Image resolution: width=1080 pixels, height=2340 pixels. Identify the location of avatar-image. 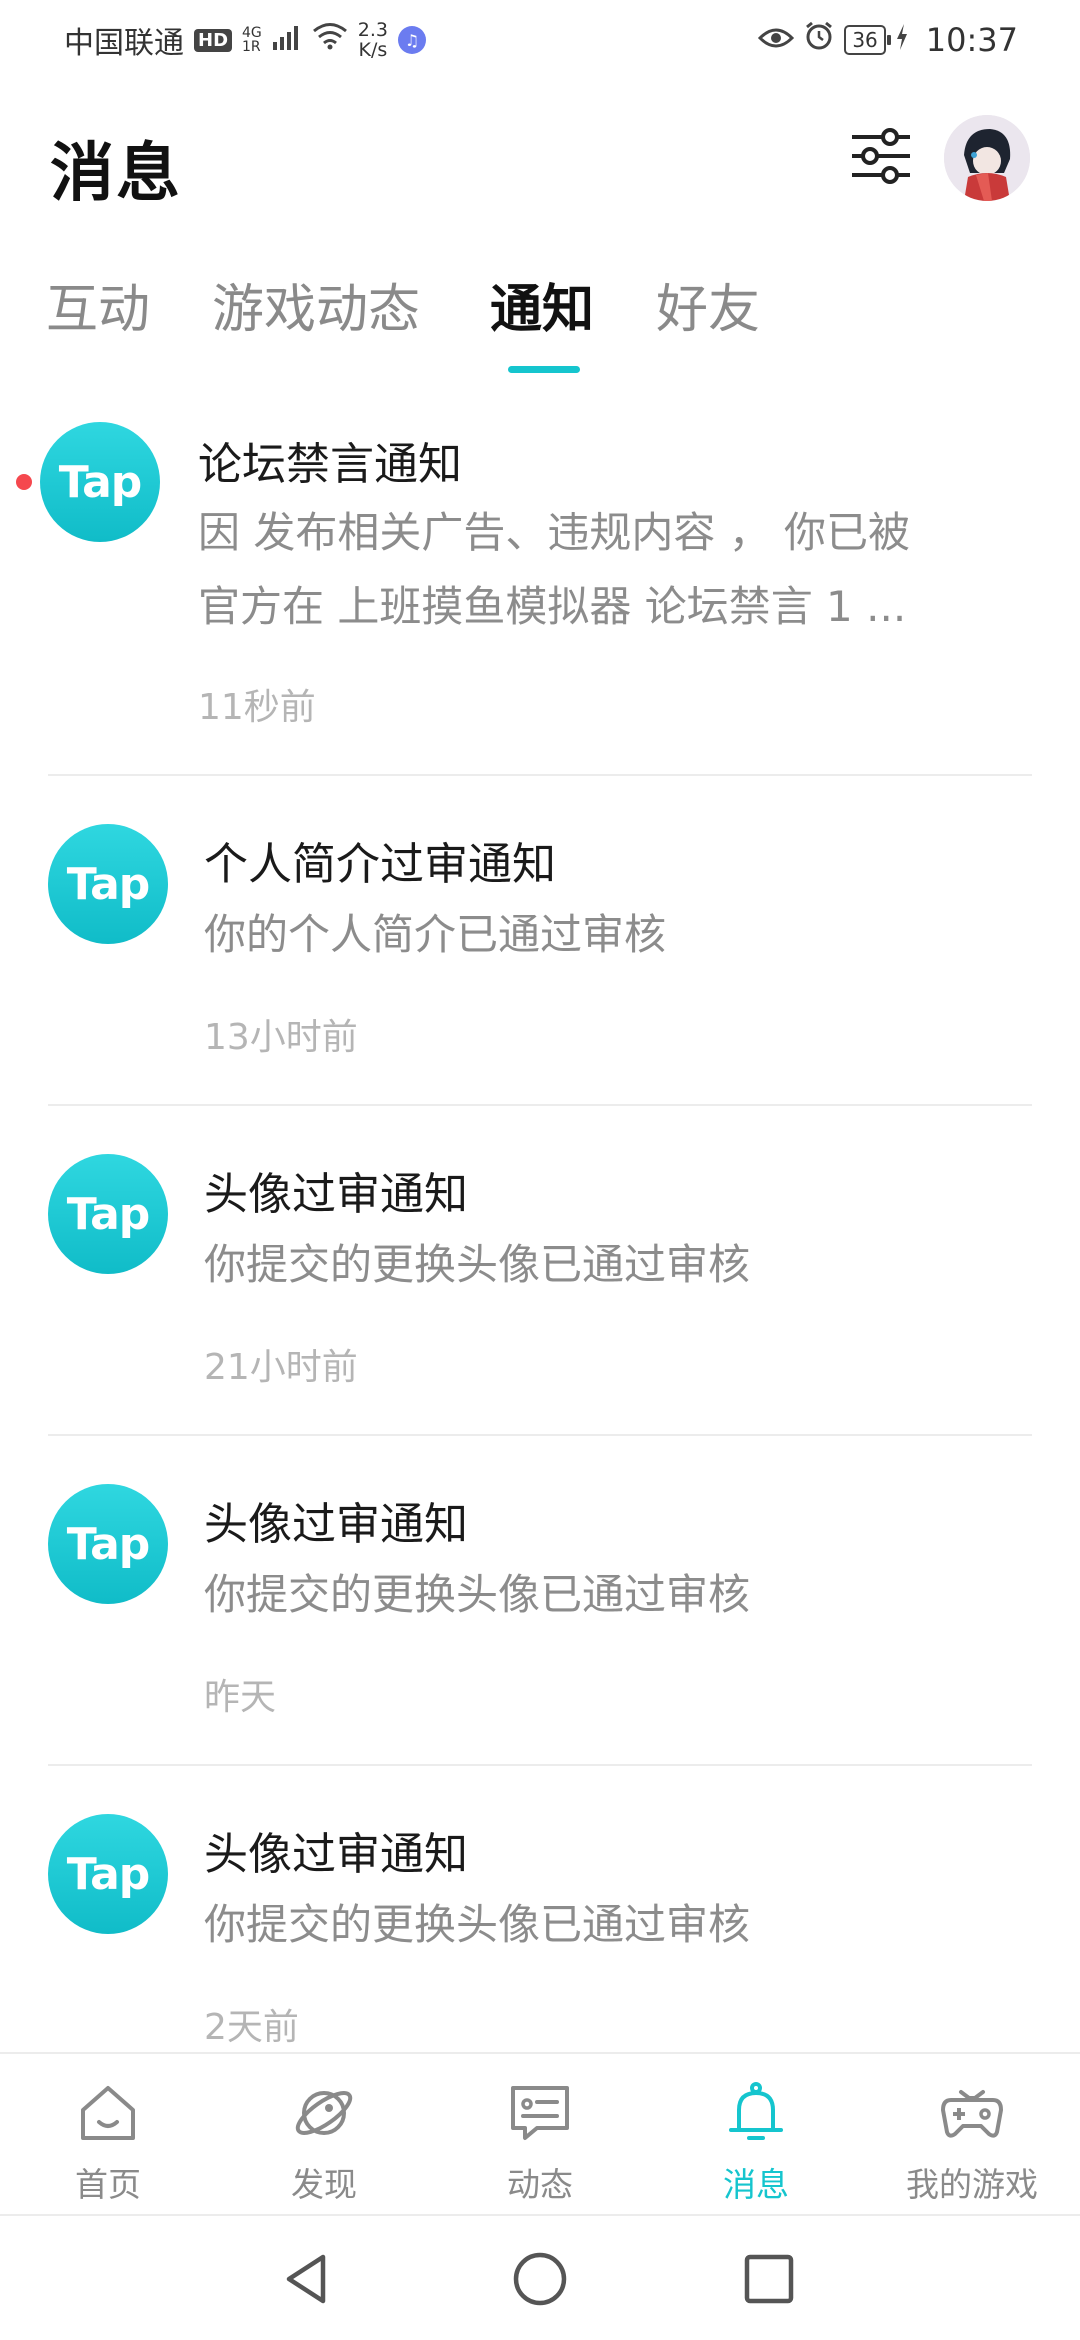
(987, 158).